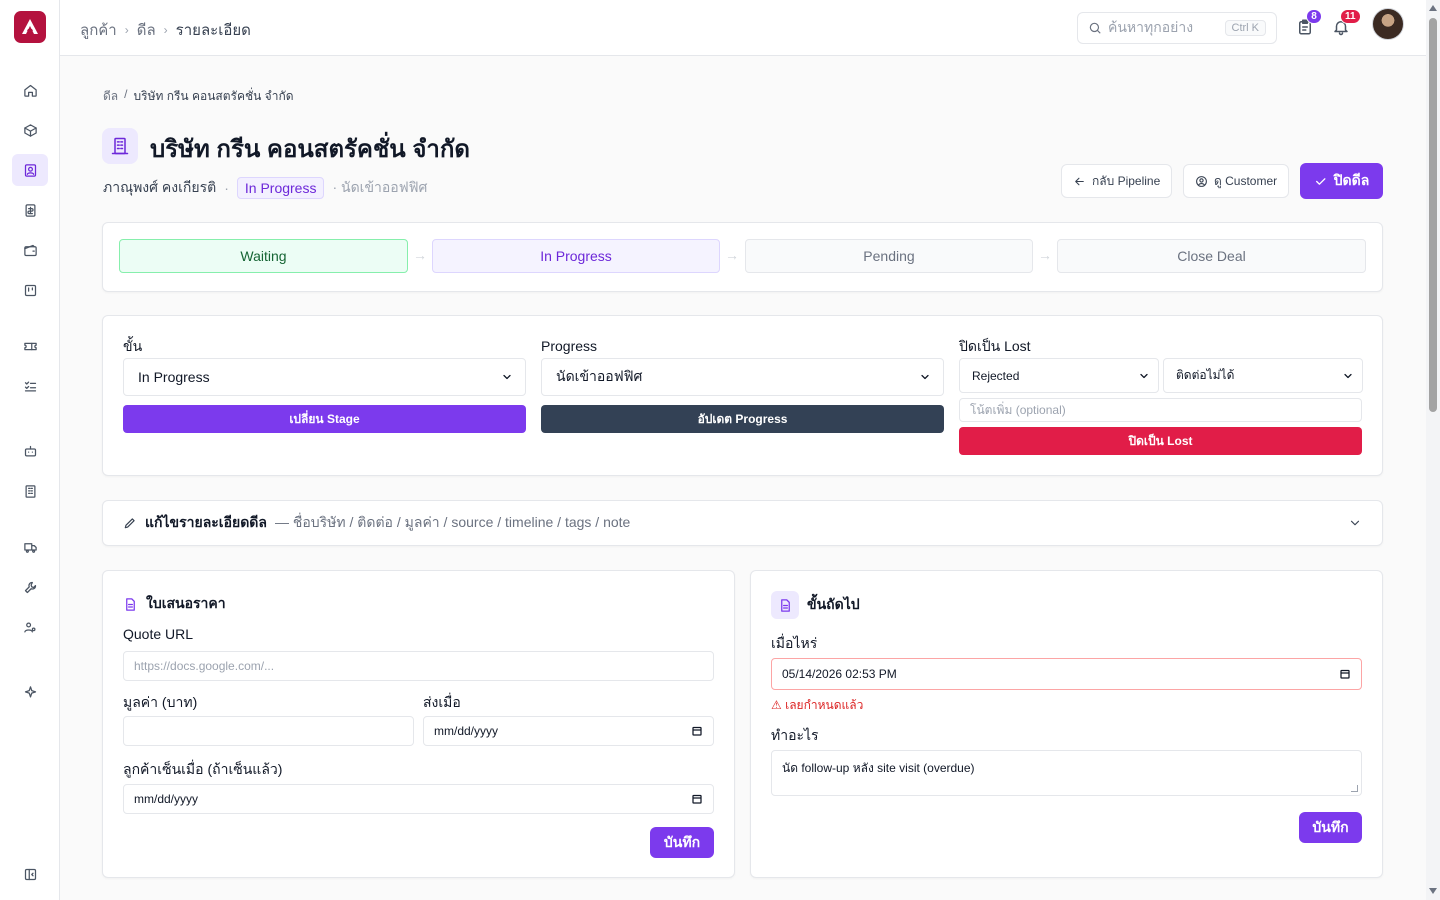 This screenshot has width=1440, height=900. I want to click on resize-handle-icon, so click(1354, 788).